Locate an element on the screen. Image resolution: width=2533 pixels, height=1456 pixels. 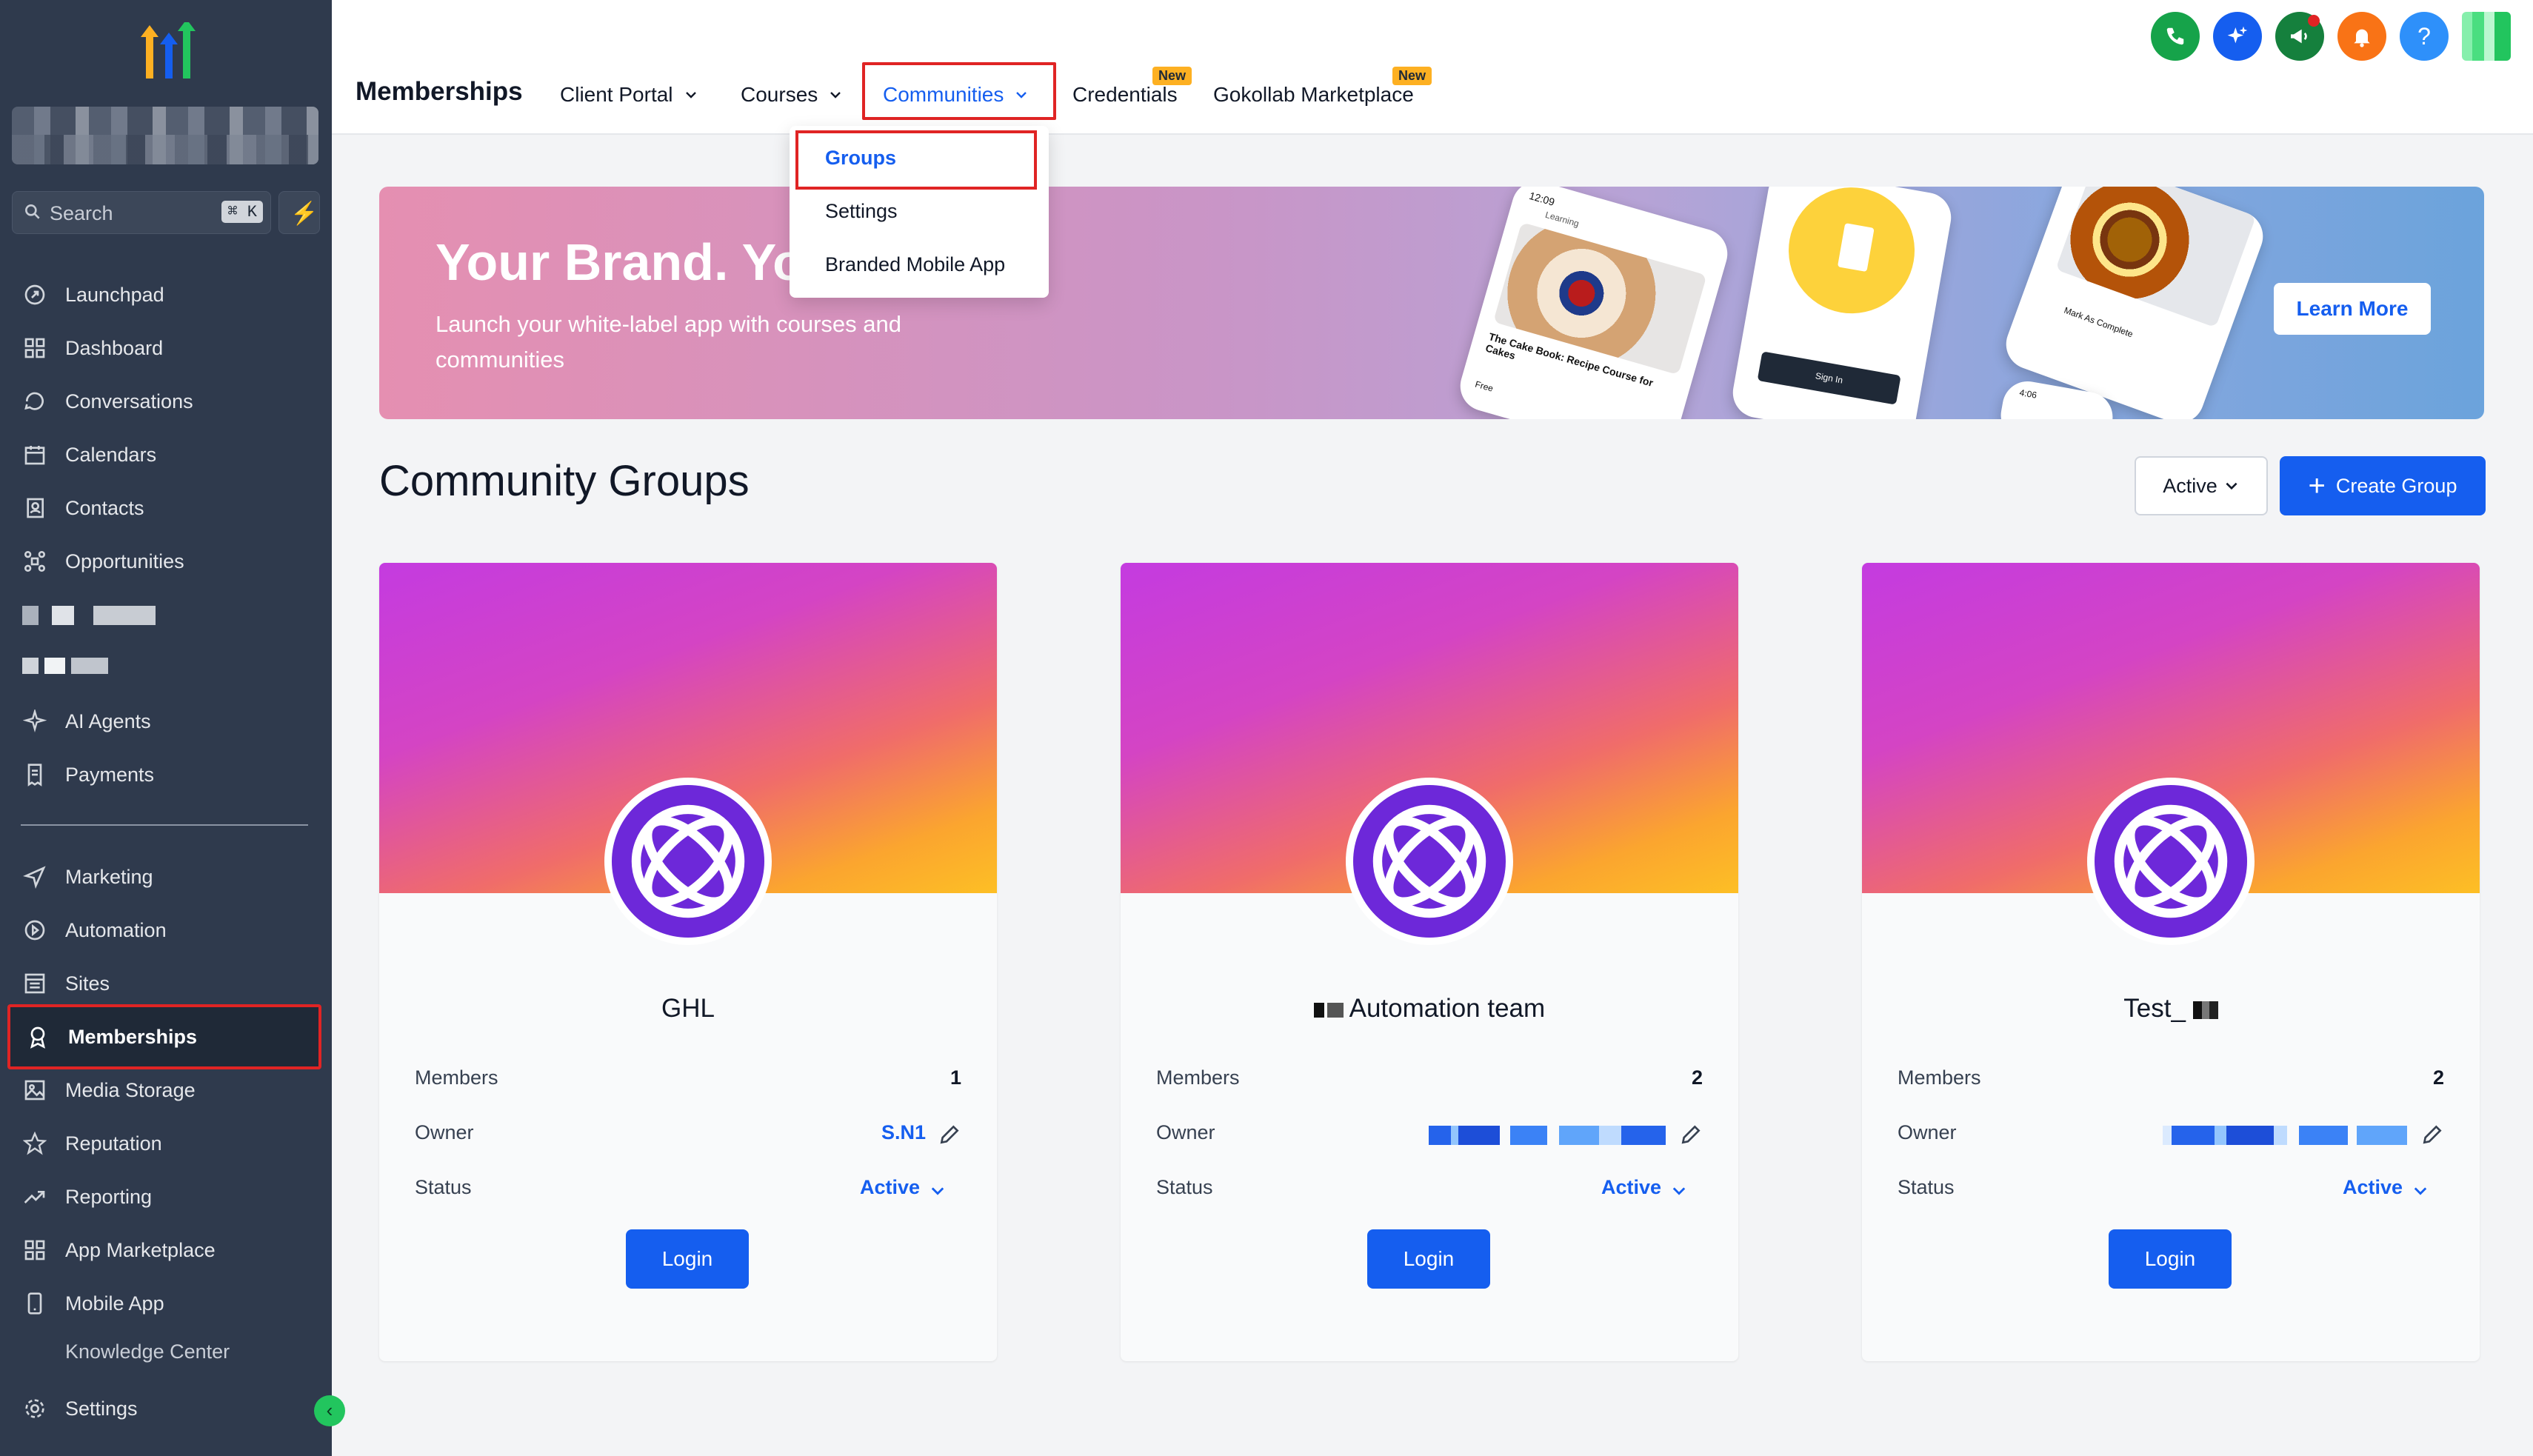
sidebar-item-label: Reputation is located at coordinates (113, 1143).